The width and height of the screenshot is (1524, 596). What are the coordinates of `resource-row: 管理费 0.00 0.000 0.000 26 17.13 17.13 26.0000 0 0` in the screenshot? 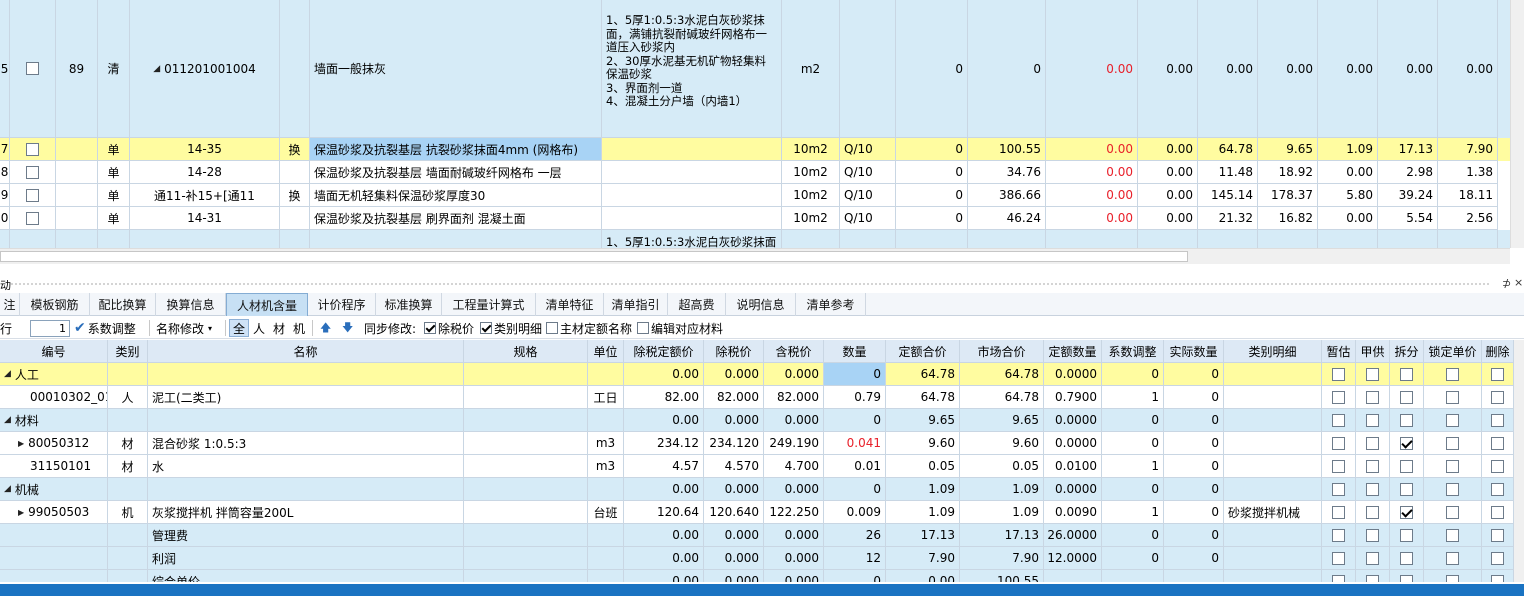 It's located at (757, 535).